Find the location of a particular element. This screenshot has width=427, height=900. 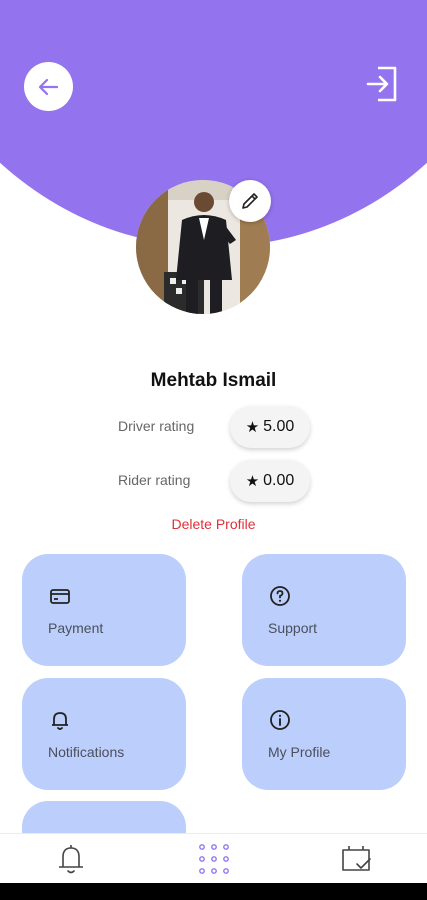

driver-rating-row: Driver rating ★ 5.00 is located at coordinates (213, 427).